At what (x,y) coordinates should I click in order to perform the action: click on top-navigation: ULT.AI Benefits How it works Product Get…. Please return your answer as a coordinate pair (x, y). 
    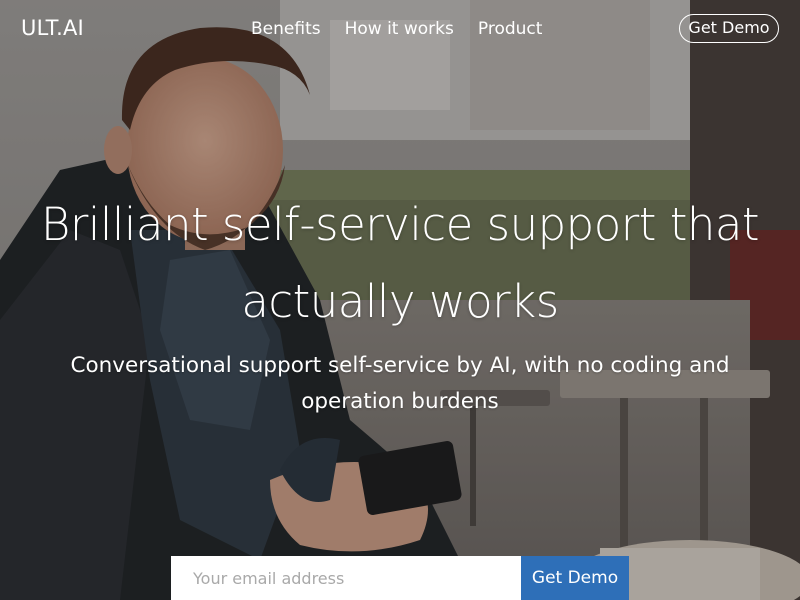
    Looking at the image, I should click on (400, 30).